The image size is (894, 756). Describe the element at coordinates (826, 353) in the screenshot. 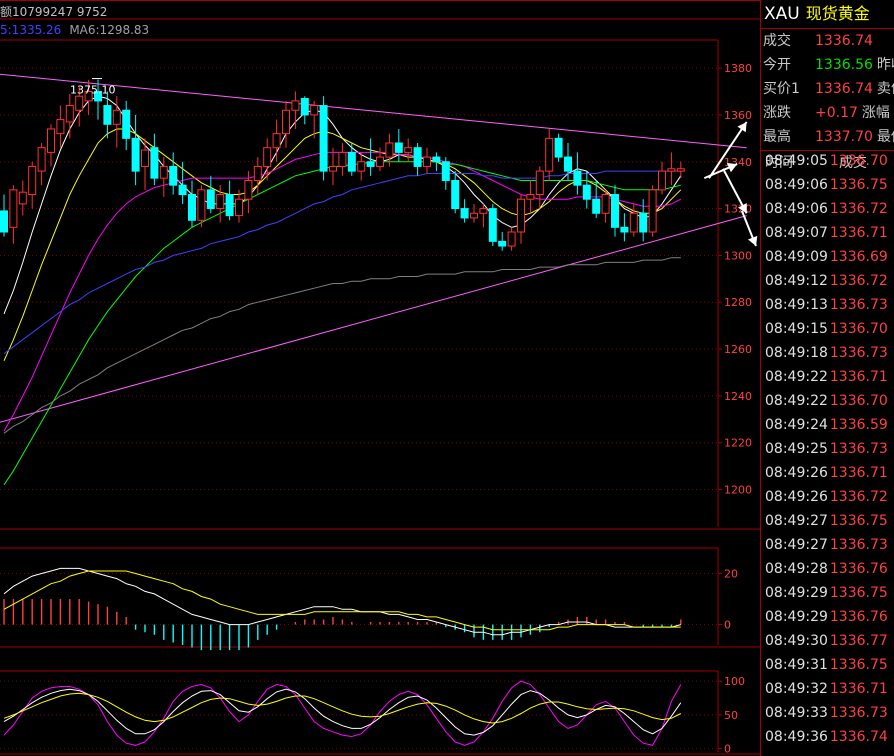

I see `tick-row: 08:49:18 1336.73` at that location.